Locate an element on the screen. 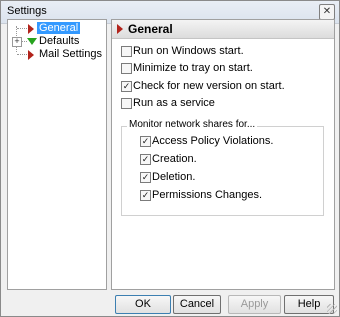 This screenshot has width=340, height=317. window-title: Settings is located at coordinates (27, 11).